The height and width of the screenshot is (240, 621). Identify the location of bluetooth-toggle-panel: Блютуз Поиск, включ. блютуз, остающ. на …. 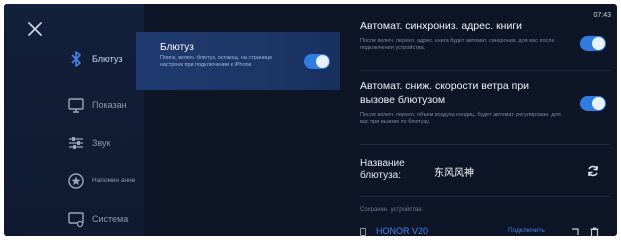
(238, 61).